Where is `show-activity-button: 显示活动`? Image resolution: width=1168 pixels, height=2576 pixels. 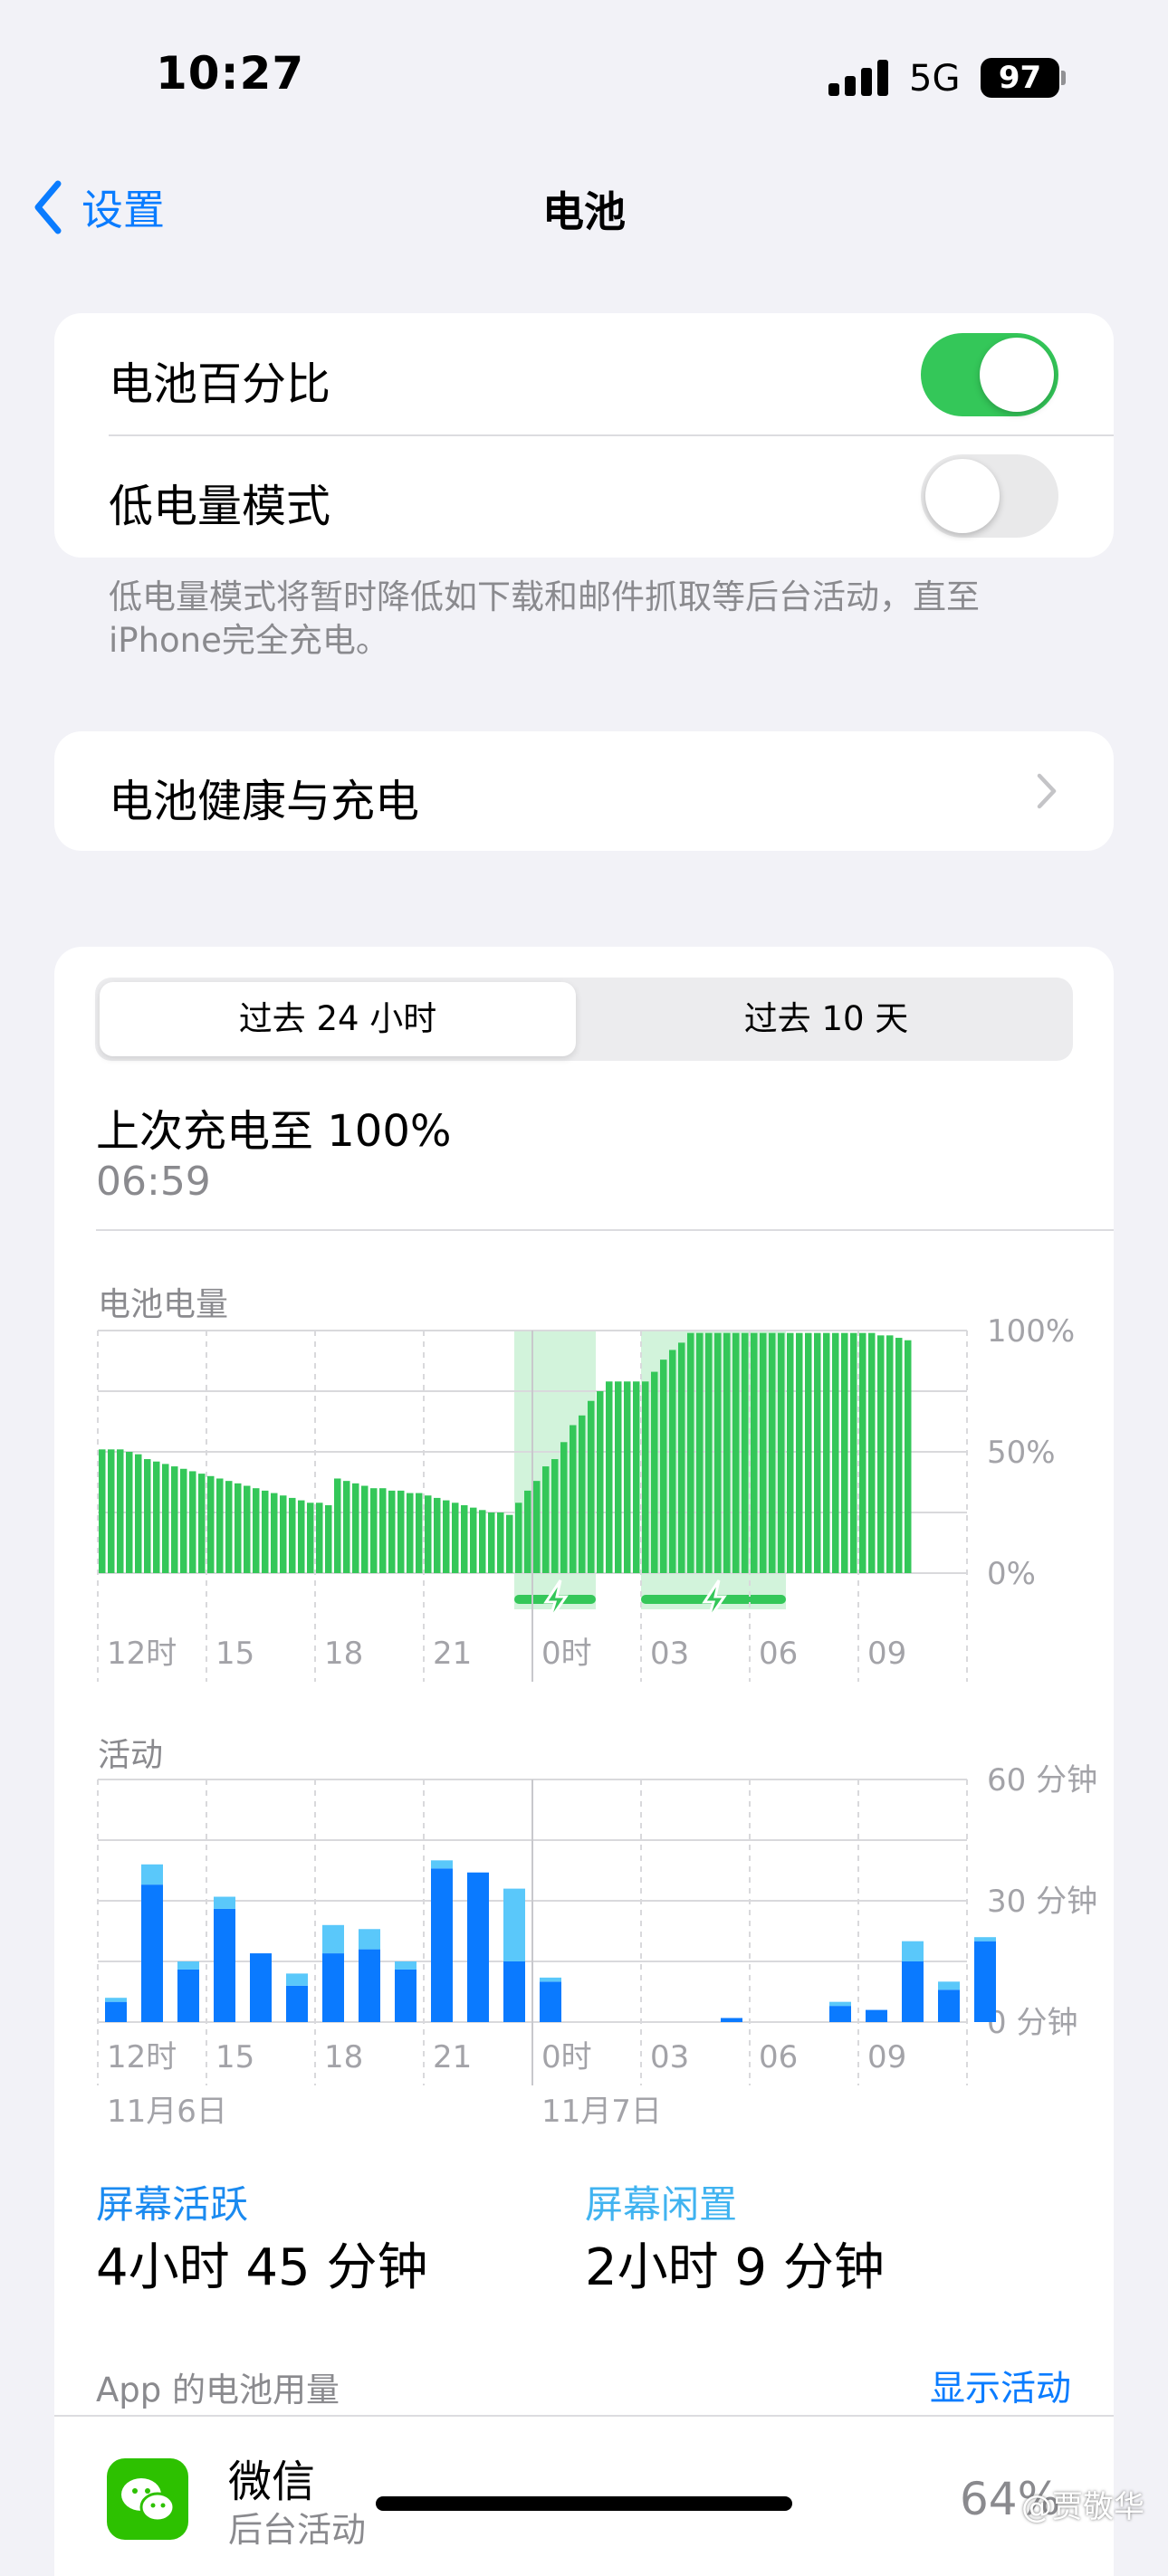
show-activity-button: 显示活动 is located at coordinates (1000, 2386).